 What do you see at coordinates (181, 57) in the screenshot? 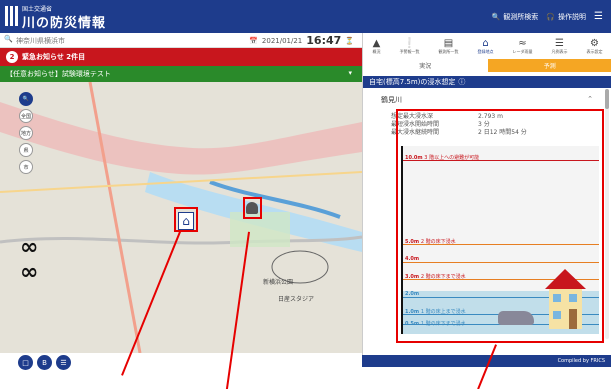
I see `emergency-alert-bar: 2 緊急お知らせ 2件目` at bounding box center [181, 57].